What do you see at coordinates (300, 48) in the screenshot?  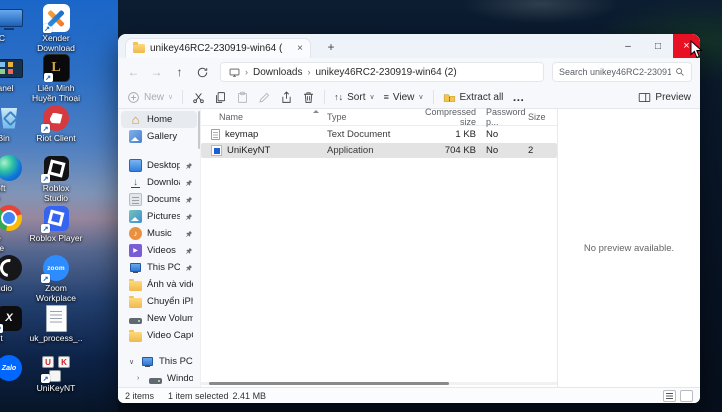 I see `tab-close-icon: ×` at bounding box center [300, 48].